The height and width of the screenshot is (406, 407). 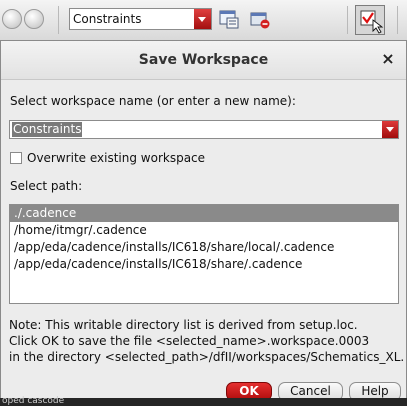 I want to click on close-icon: ×, so click(x=388, y=59).